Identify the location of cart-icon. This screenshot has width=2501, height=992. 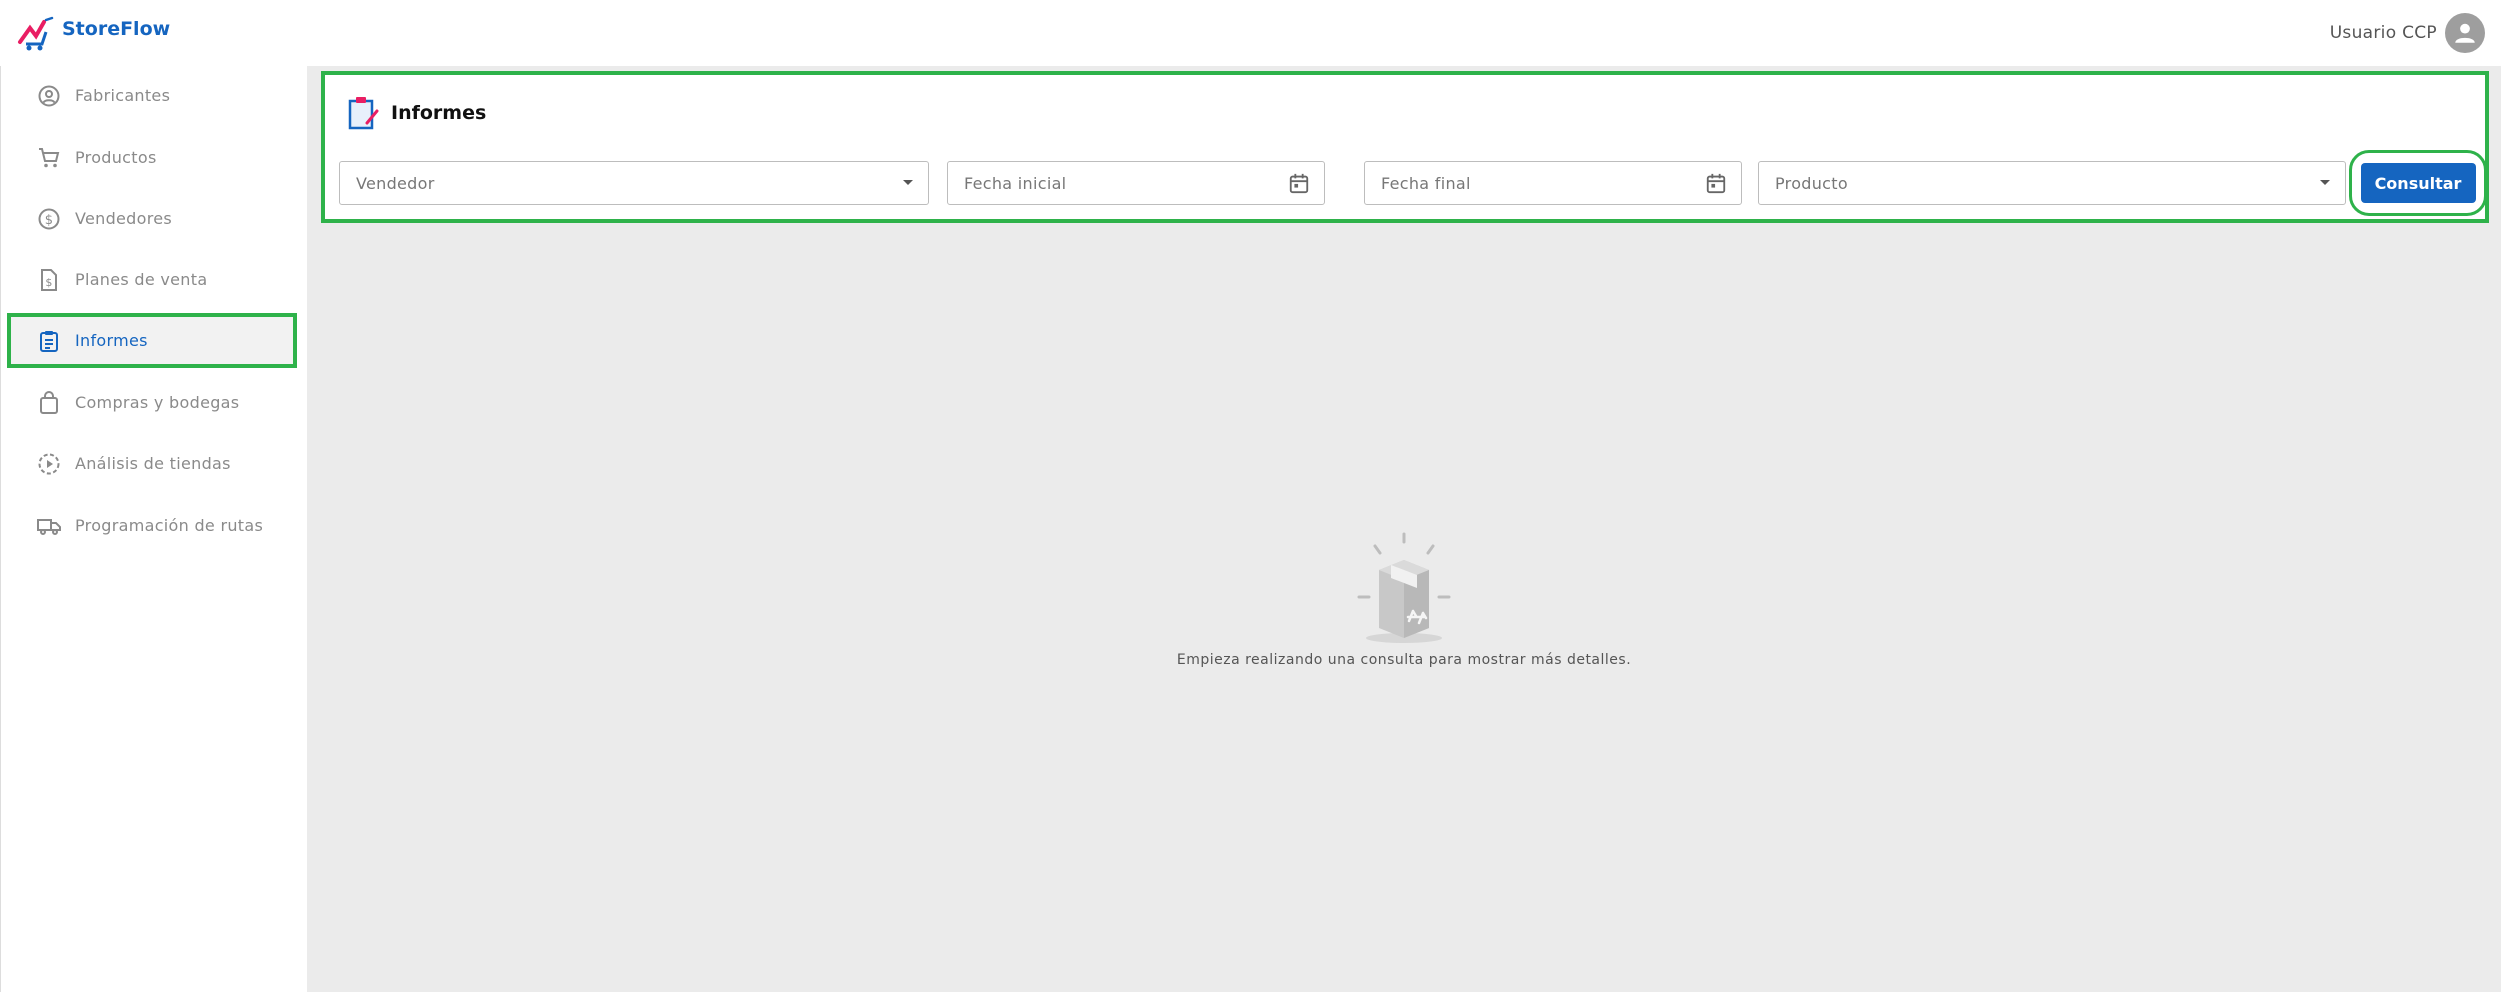
(49, 157).